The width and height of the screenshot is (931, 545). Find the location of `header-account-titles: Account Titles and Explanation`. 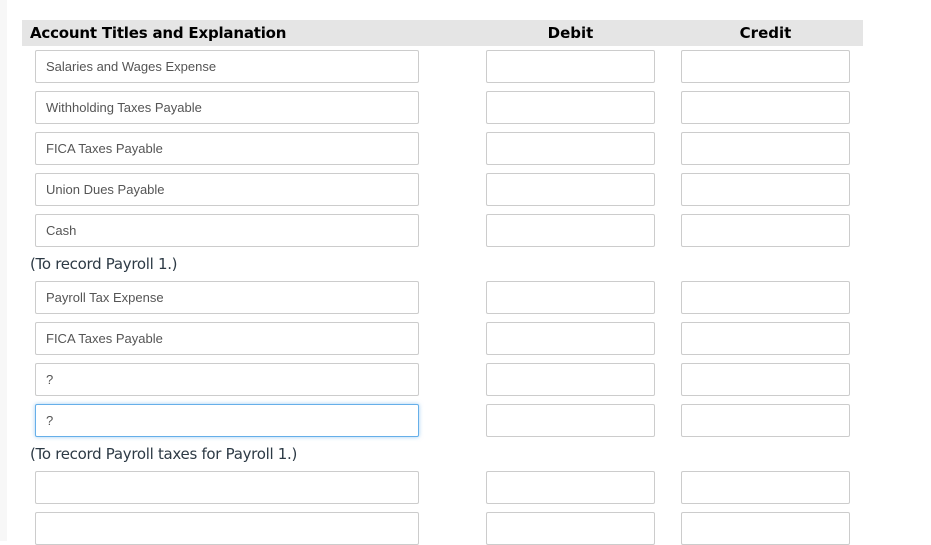

header-account-titles: Account Titles and Explanation is located at coordinates (158, 33).